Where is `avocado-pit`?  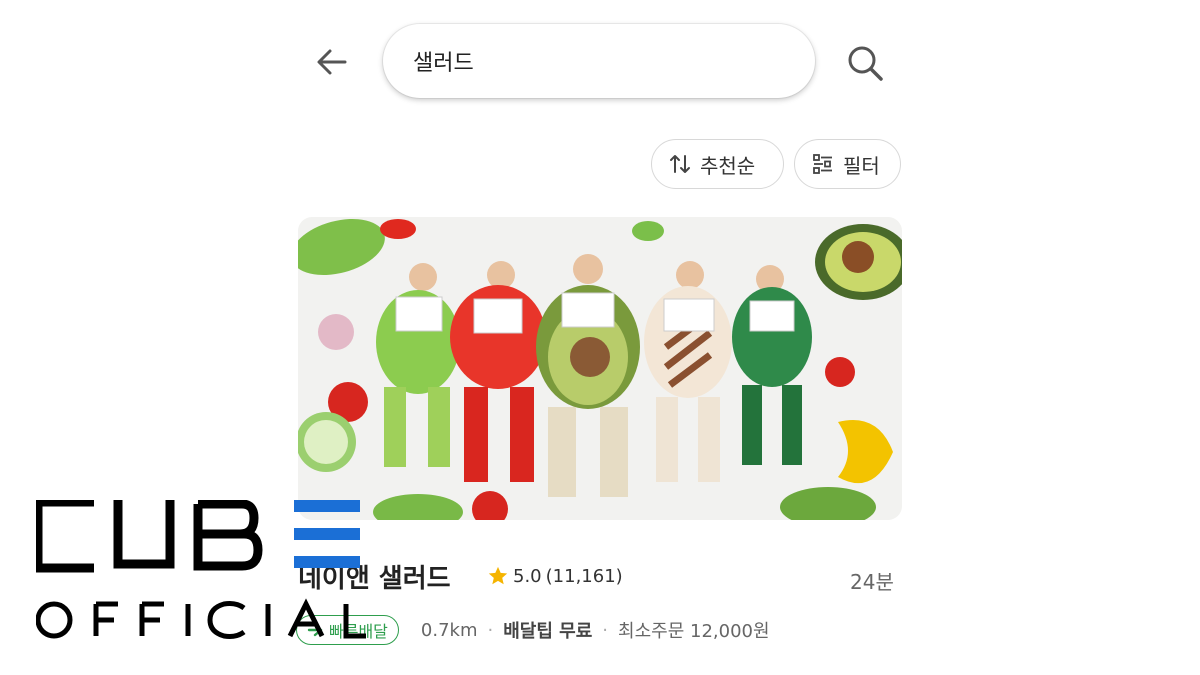
avocado-pit is located at coordinates (858, 257).